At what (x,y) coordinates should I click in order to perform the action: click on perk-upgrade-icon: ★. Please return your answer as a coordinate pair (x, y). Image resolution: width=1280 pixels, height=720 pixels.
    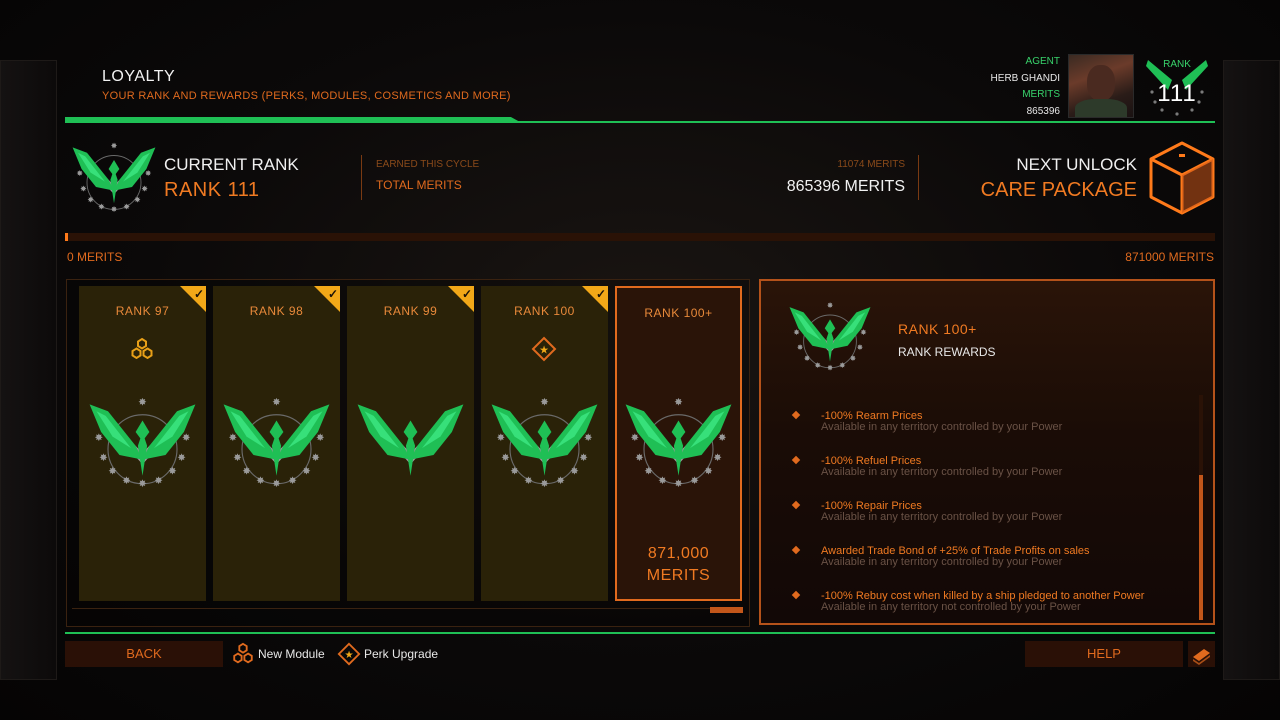
    Looking at the image, I should click on (349, 654).